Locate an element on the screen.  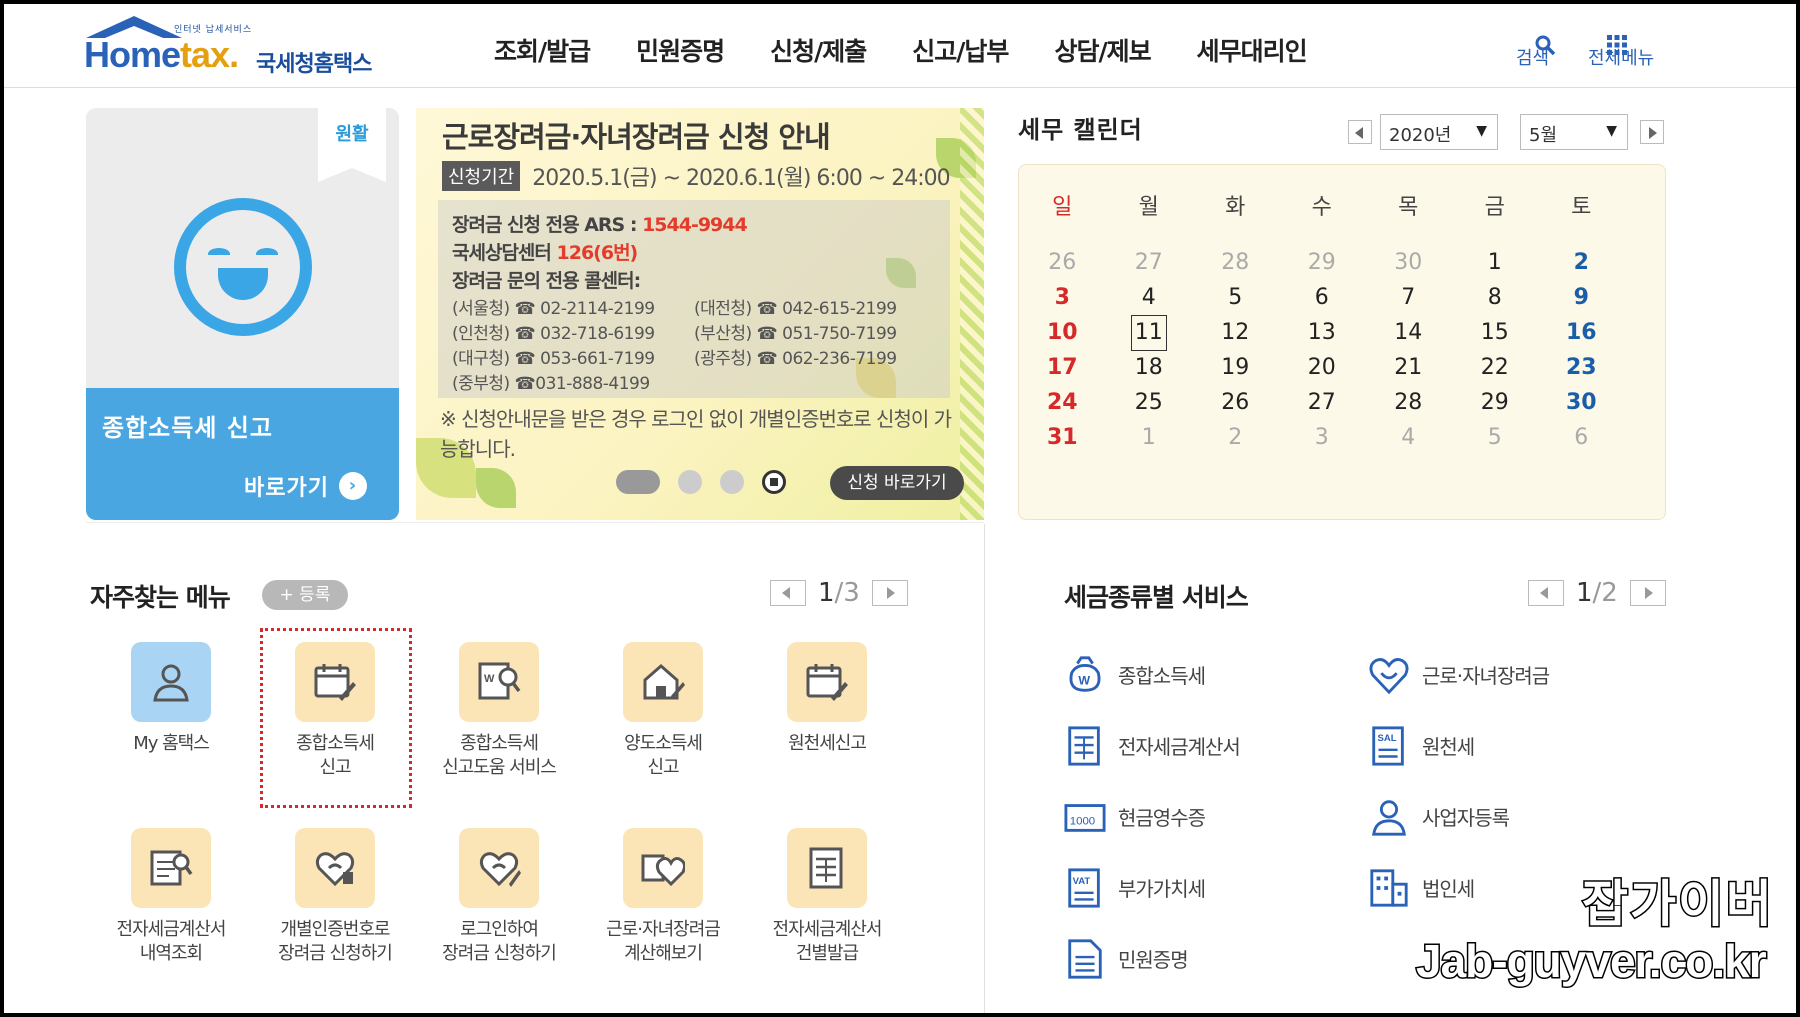
calendar-day: 8 is located at coordinates (1495, 298).